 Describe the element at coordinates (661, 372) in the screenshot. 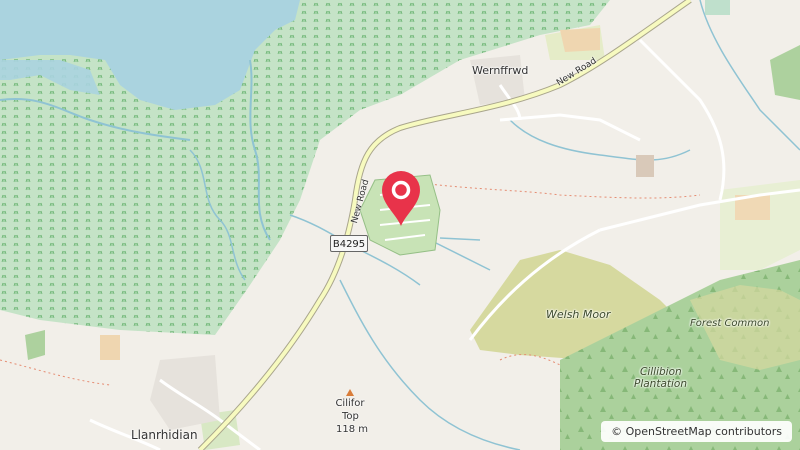

I see `place-label-cillibion-line1: Cillibion` at that location.